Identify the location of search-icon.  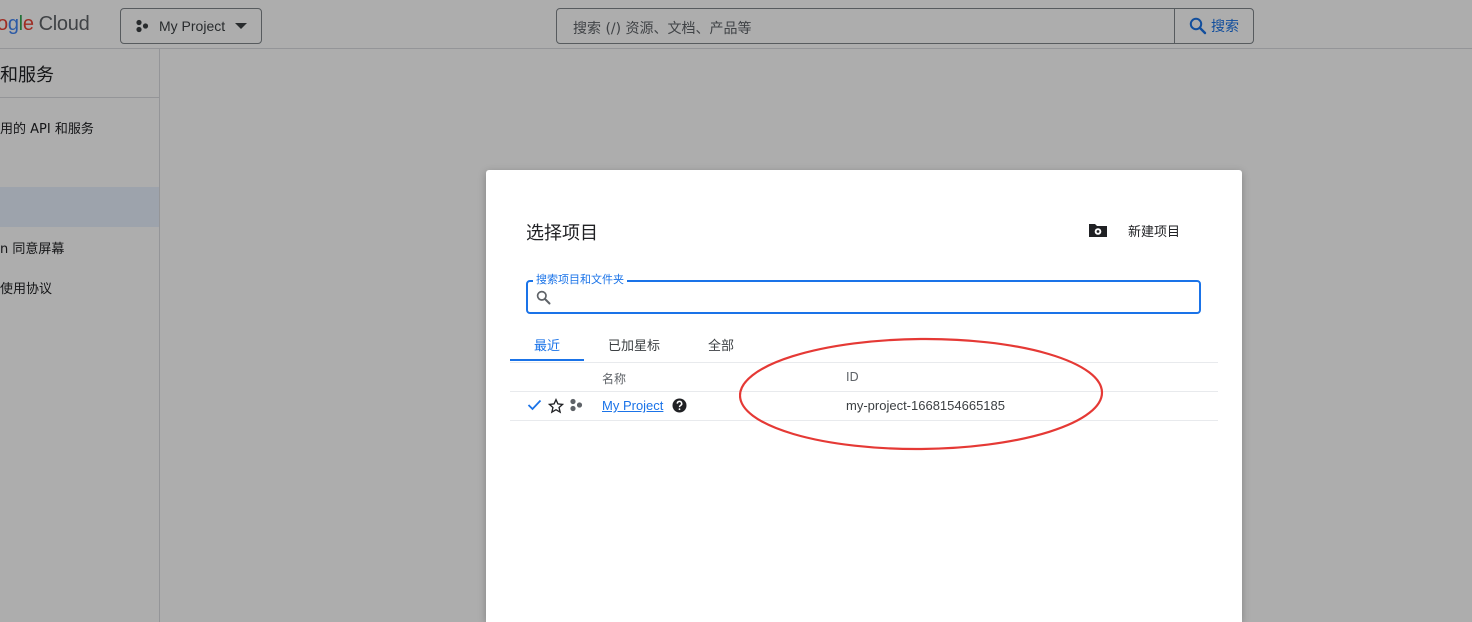
(543, 297).